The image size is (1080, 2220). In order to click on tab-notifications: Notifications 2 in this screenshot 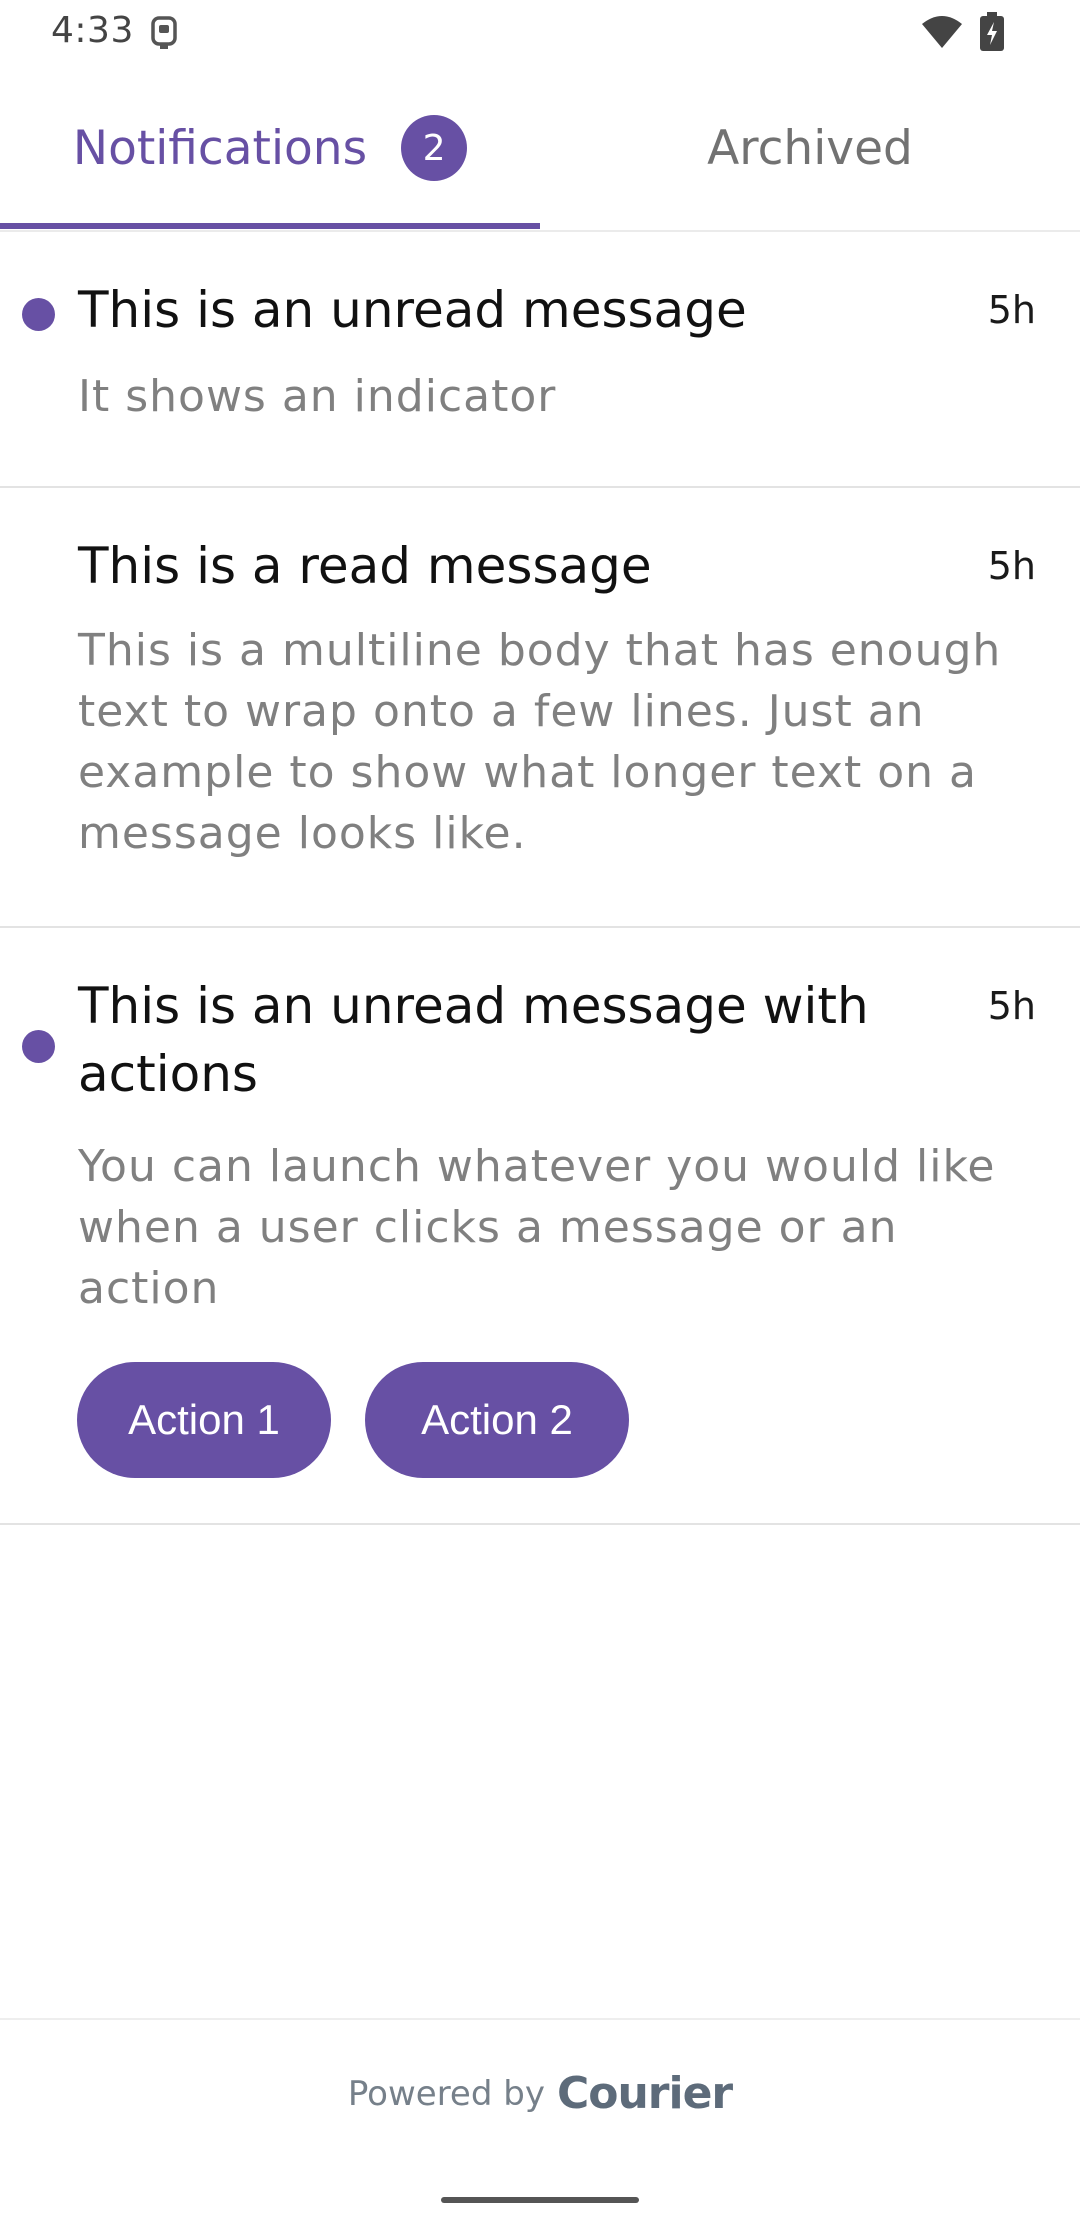, I will do `click(270, 148)`.